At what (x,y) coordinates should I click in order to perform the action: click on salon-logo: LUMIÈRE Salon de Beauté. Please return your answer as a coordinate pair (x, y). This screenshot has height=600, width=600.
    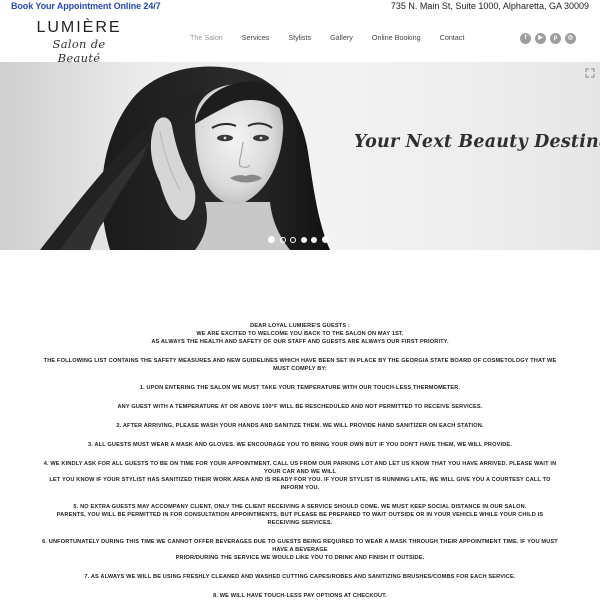
    Looking at the image, I should click on (79, 42).